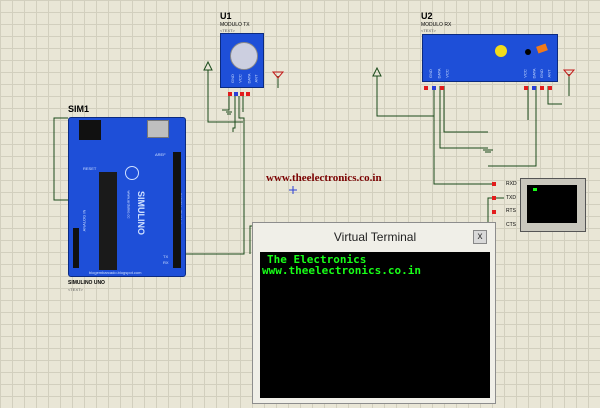  I want to click on u2-rx-module: GND DATA VCC VCC DATA GND ANT, so click(490, 58).